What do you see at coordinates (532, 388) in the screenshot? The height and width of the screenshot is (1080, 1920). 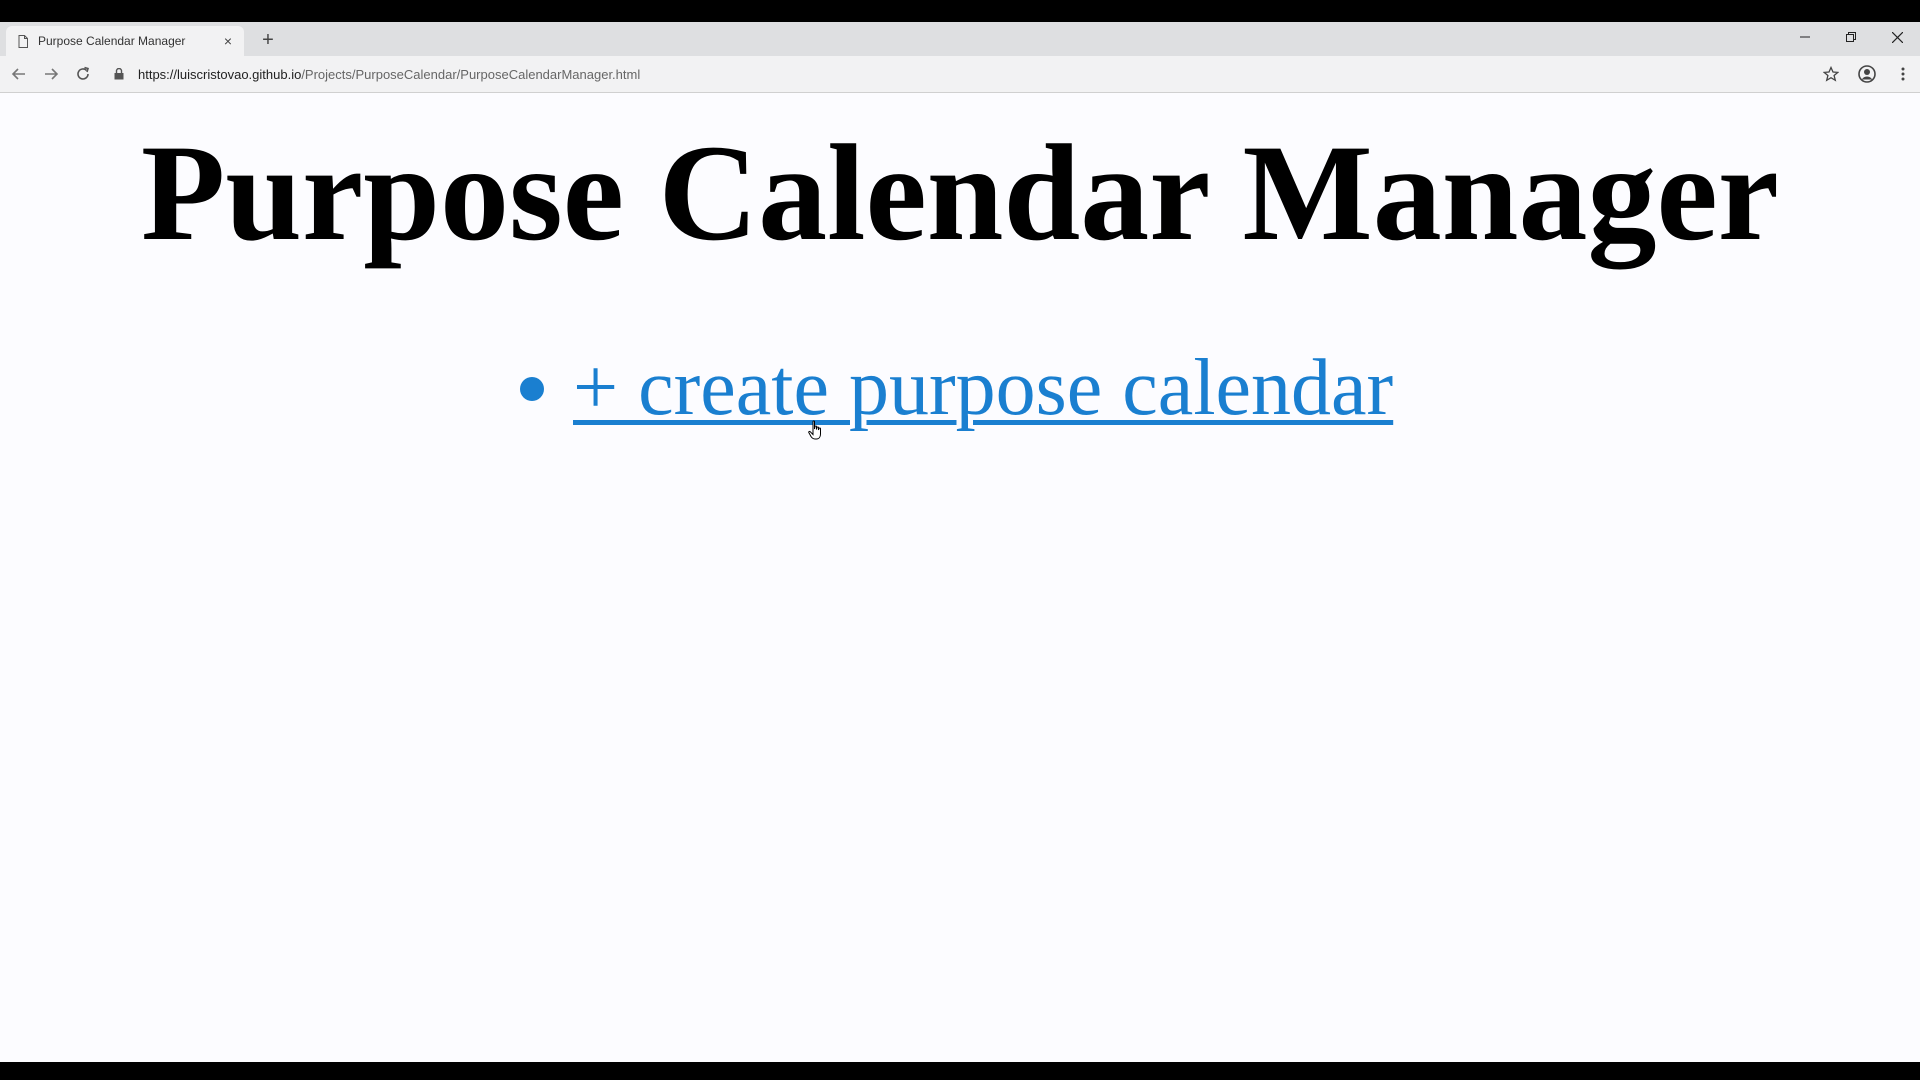 I see `list-bullet` at bounding box center [532, 388].